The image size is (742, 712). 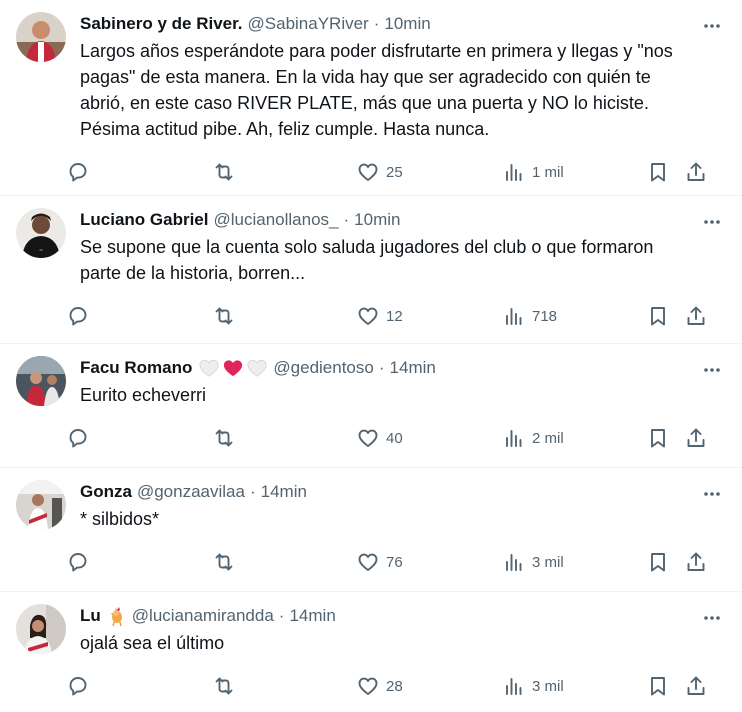 I want to click on views-count: 2 mil, so click(x=548, y=438).